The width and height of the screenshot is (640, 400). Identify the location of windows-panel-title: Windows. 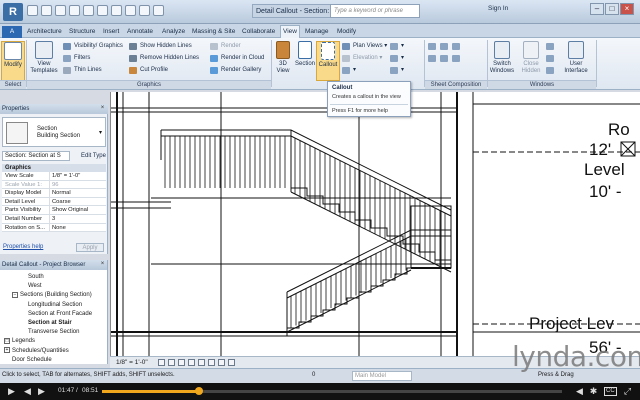
(542, 84).